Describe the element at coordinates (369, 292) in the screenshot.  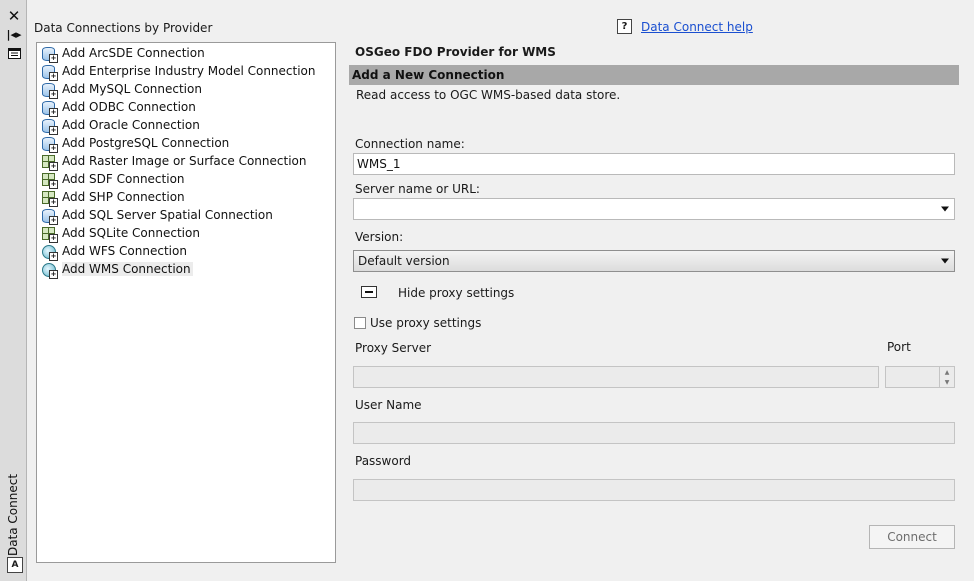
I see `collapse-icon` at that location.